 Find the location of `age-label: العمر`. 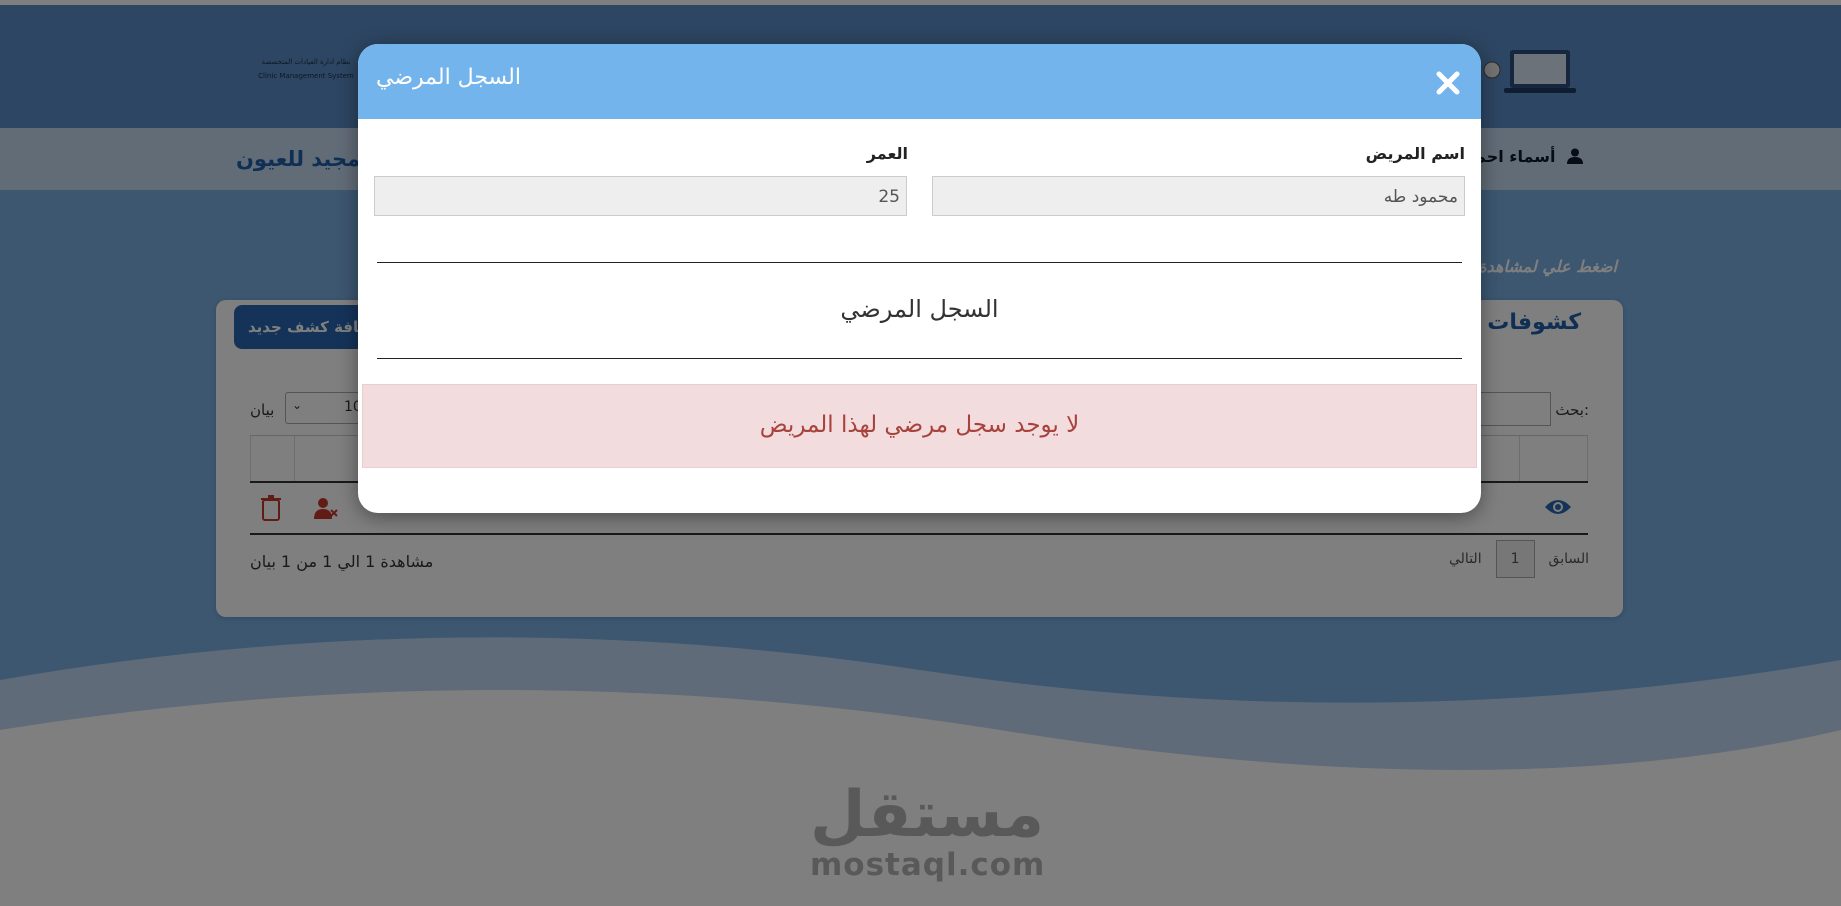

age-label: العمر is located at coordinates (887, 153).